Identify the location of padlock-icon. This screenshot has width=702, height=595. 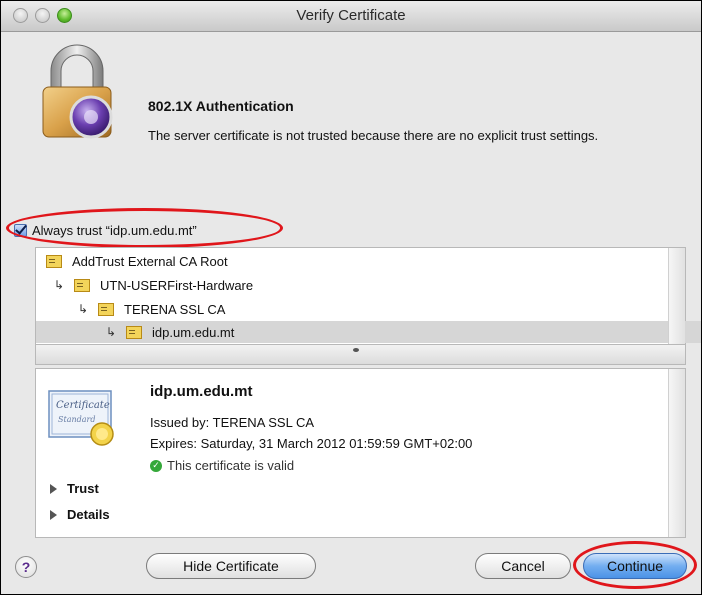
(77, 91).